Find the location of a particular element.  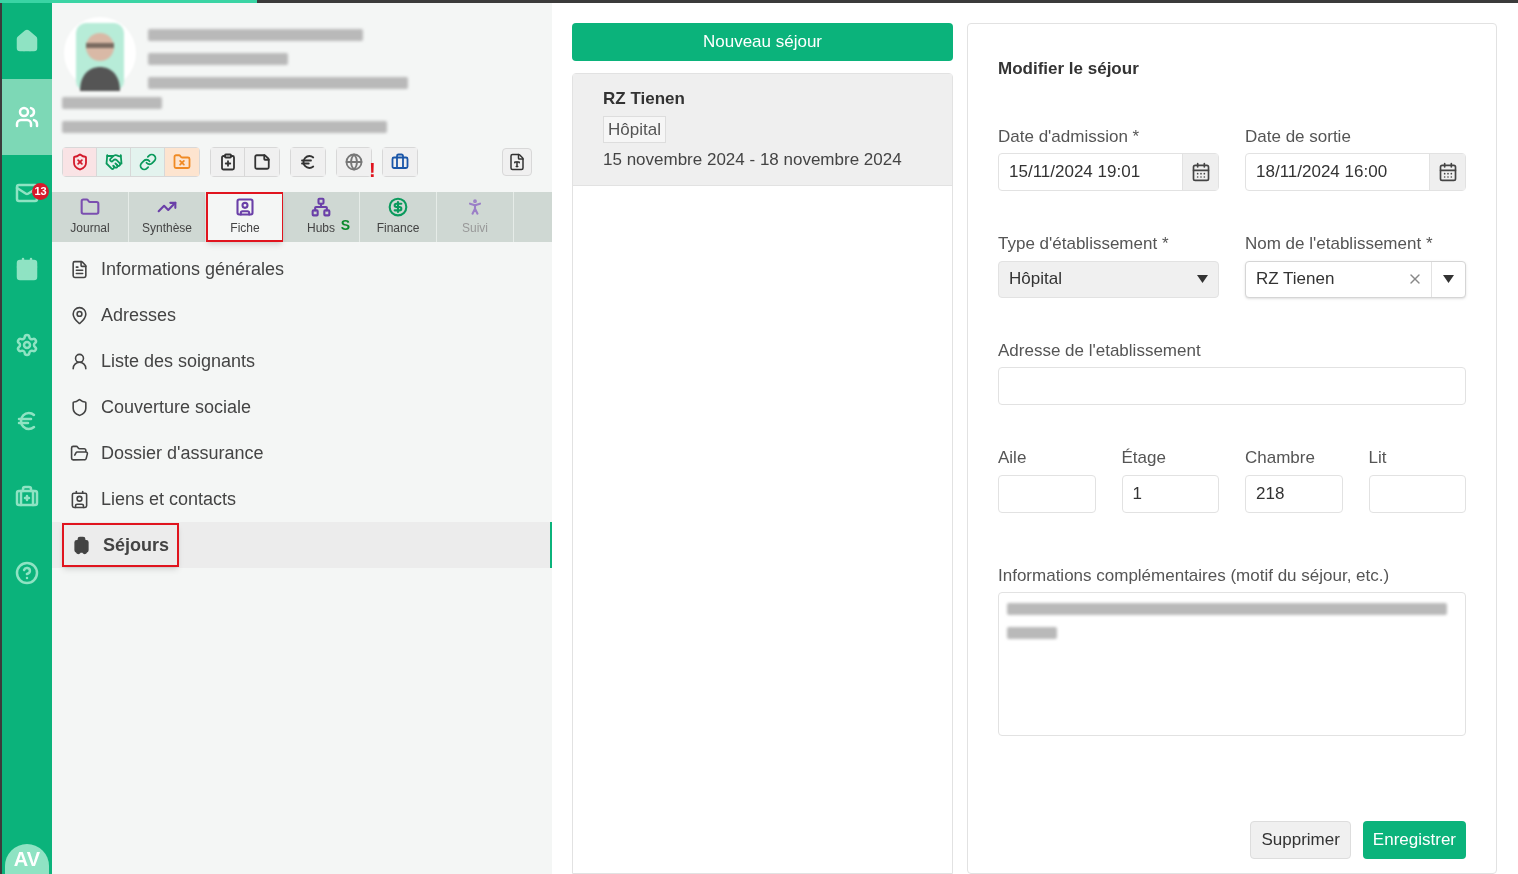

menu-item: Liens et contacts is located at coordinates (302, 499).